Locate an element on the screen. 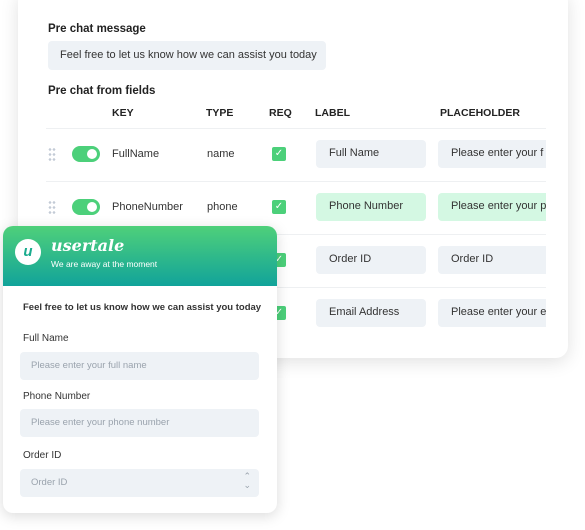 The image size is (585, 530). label-input: Full Name is located at coordinates (371, 154).